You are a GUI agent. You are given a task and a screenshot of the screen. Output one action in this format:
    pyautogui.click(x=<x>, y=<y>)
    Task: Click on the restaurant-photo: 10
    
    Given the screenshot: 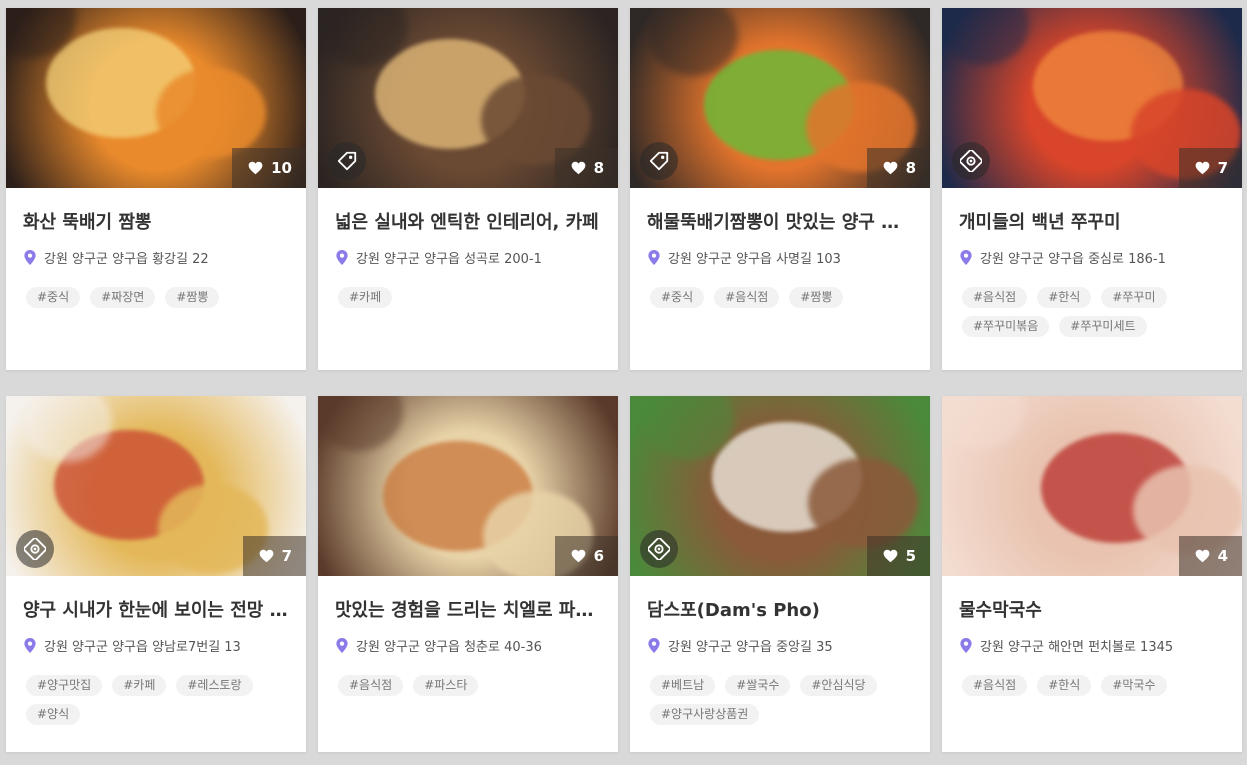 What is the action you would take?
    pyautogui.click(x=156, y=98)
    